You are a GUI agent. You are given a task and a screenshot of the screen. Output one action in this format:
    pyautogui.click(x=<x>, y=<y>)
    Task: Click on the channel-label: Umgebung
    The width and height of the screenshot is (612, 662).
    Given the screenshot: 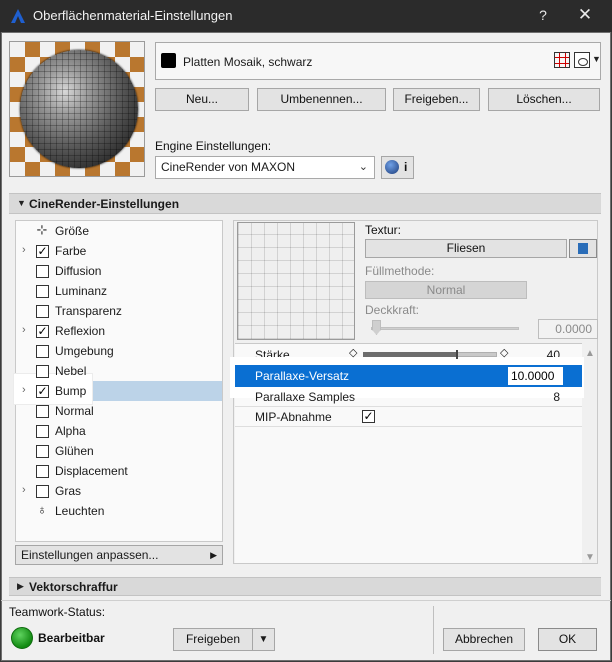 What is the action you would take?
    pyautogui.click(x=84, y=351)
    